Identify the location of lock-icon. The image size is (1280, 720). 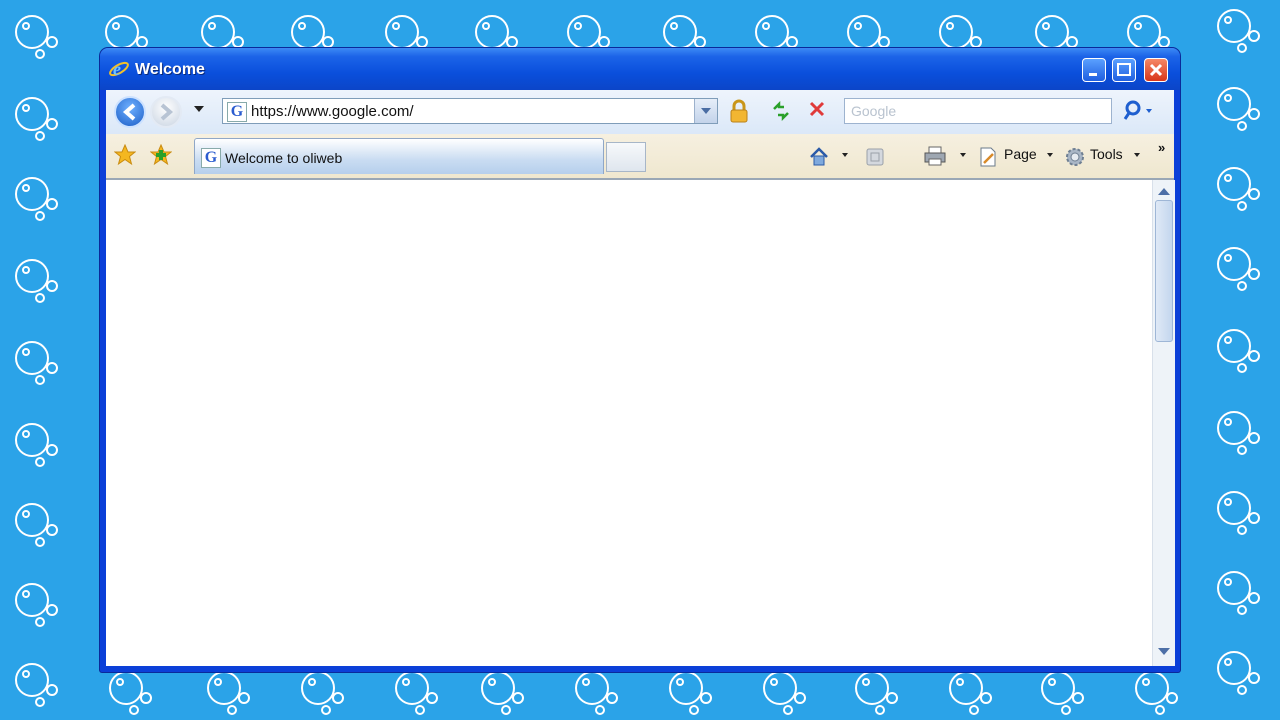
(739, 111).